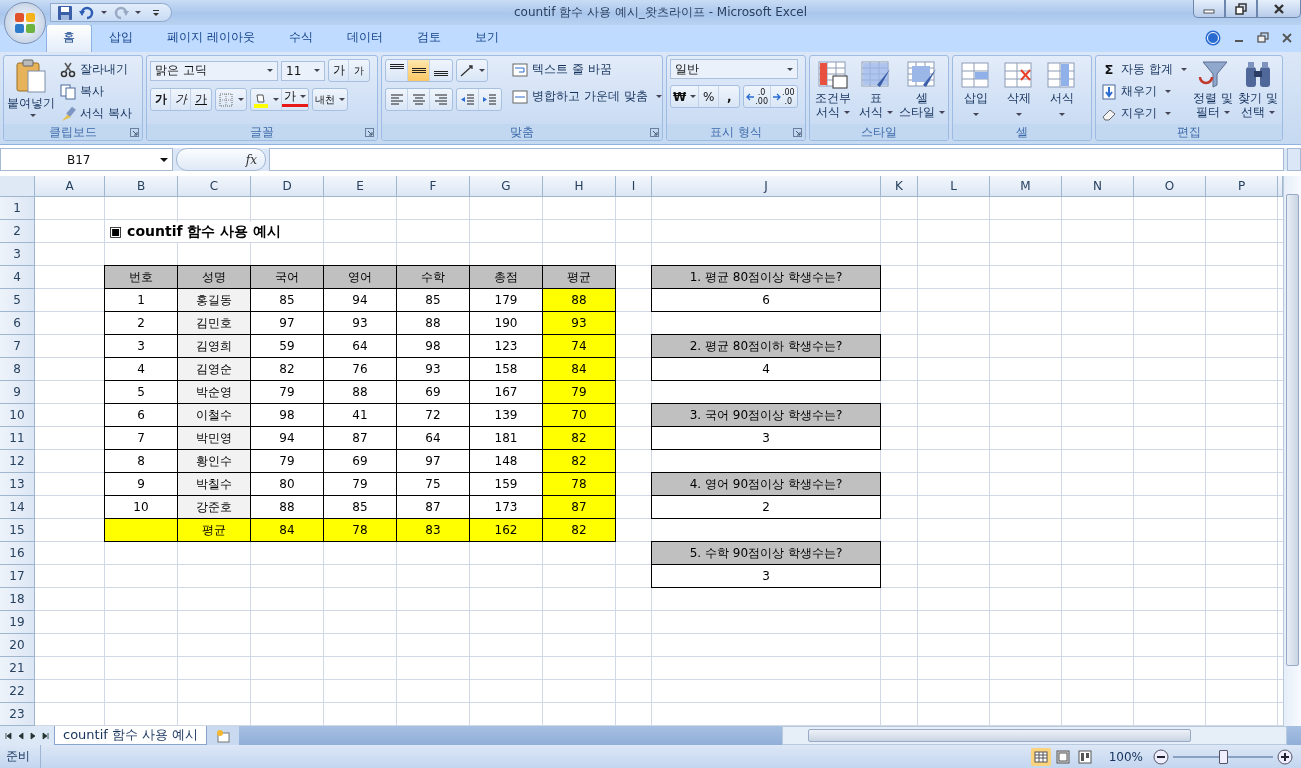 This screenshot has width=1301, height=768. What do you see at coordinates (506, 186) in the screenshot?
I see `column-header: G` at bounding box center [506, 186].